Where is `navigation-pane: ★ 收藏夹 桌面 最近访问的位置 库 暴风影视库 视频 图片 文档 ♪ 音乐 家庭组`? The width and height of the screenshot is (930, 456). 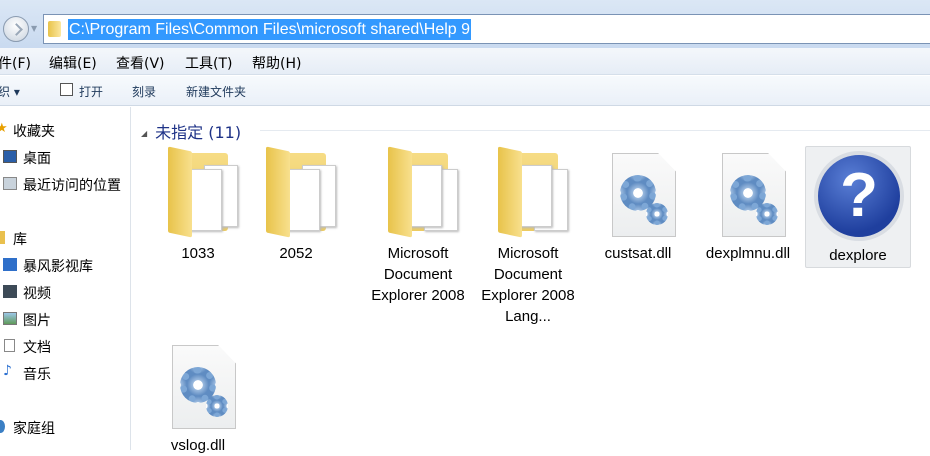
navigation-pane: ★ 收藏夹 桌面 最近访问的位置 库 暴风影视库 视频 图片 文档 ♪ 音乐 家庭组 is located at coordinates (65, 278).